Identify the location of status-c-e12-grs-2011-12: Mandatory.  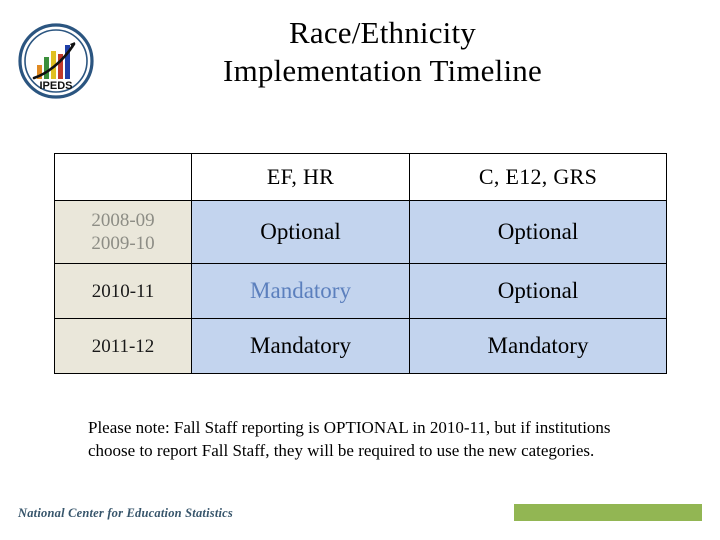
(538, 346).